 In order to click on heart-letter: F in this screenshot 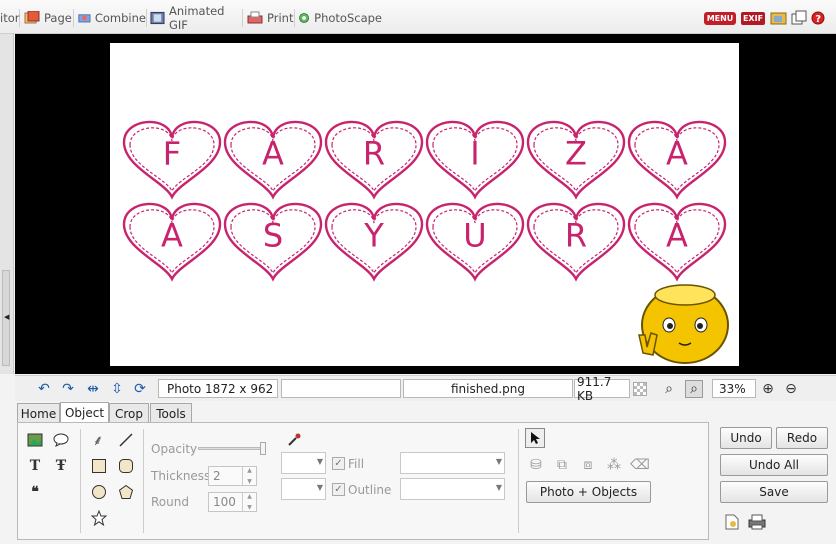, I will do `click(172, 160)`.